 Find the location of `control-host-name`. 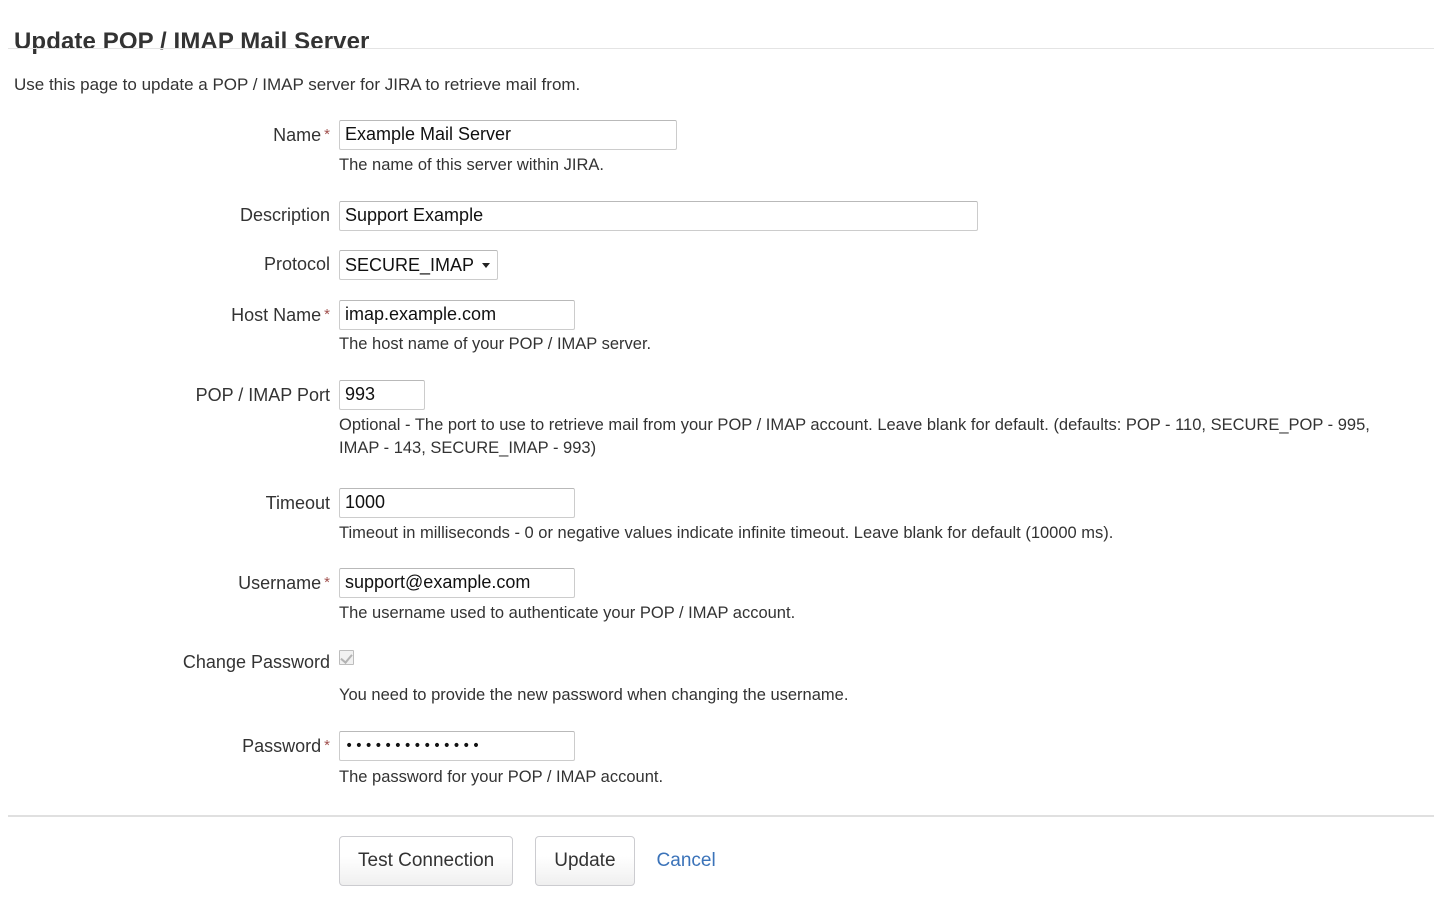

control-host-name is located at coordinates (457, 315).